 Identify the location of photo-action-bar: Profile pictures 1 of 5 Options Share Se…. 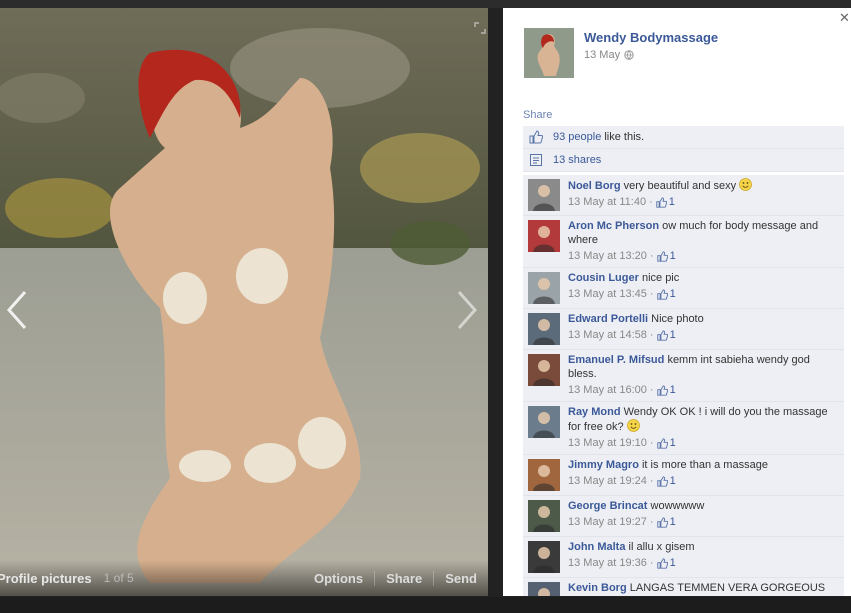
(244, 578).